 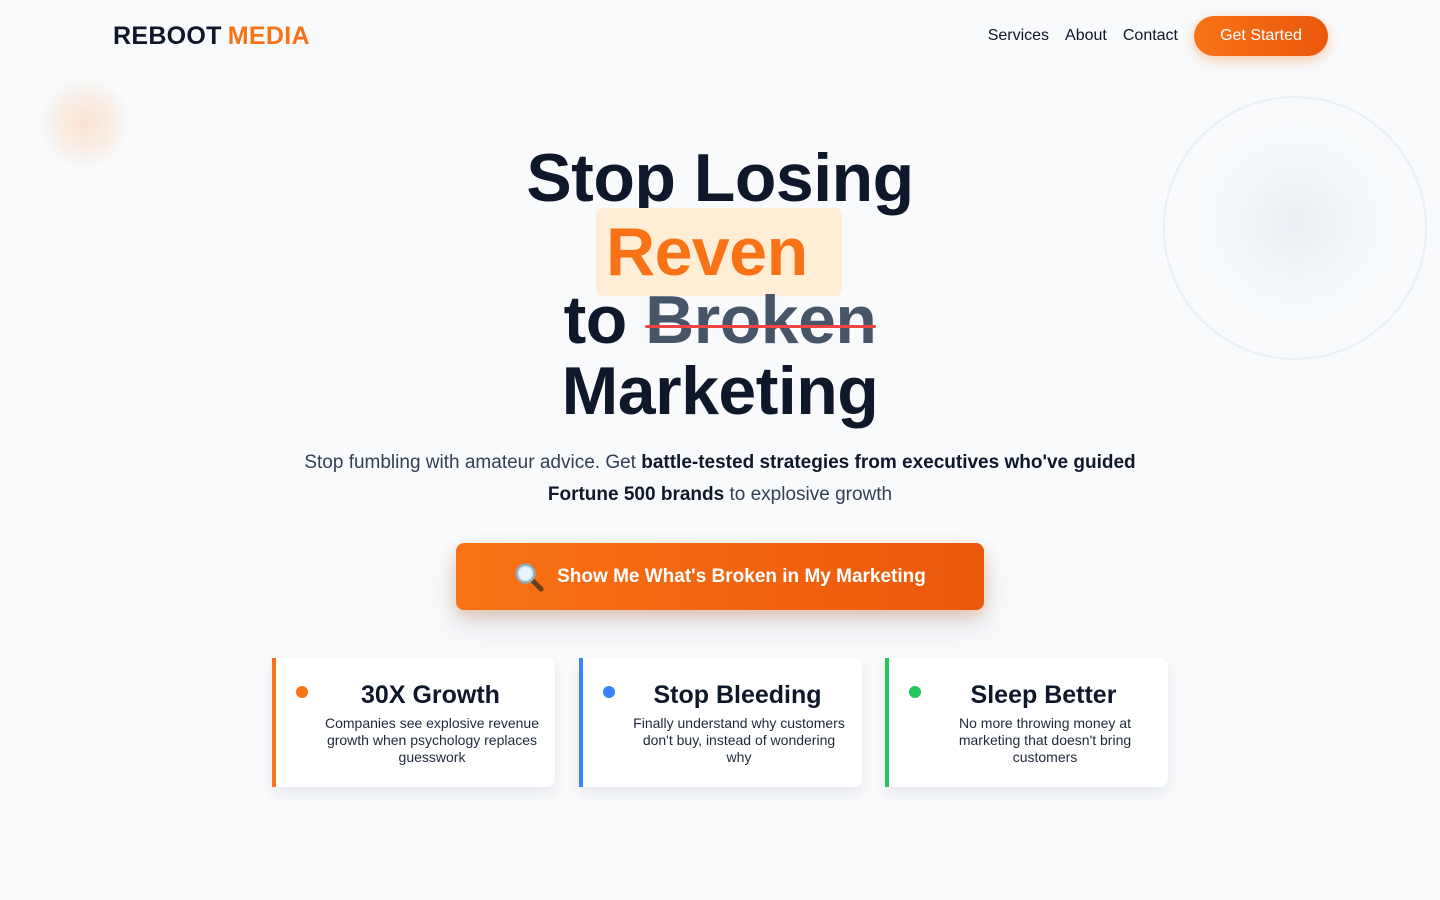 I want to click on cta-label: Show Me What's Broken in My Marketing, so click(x=741, y=576).